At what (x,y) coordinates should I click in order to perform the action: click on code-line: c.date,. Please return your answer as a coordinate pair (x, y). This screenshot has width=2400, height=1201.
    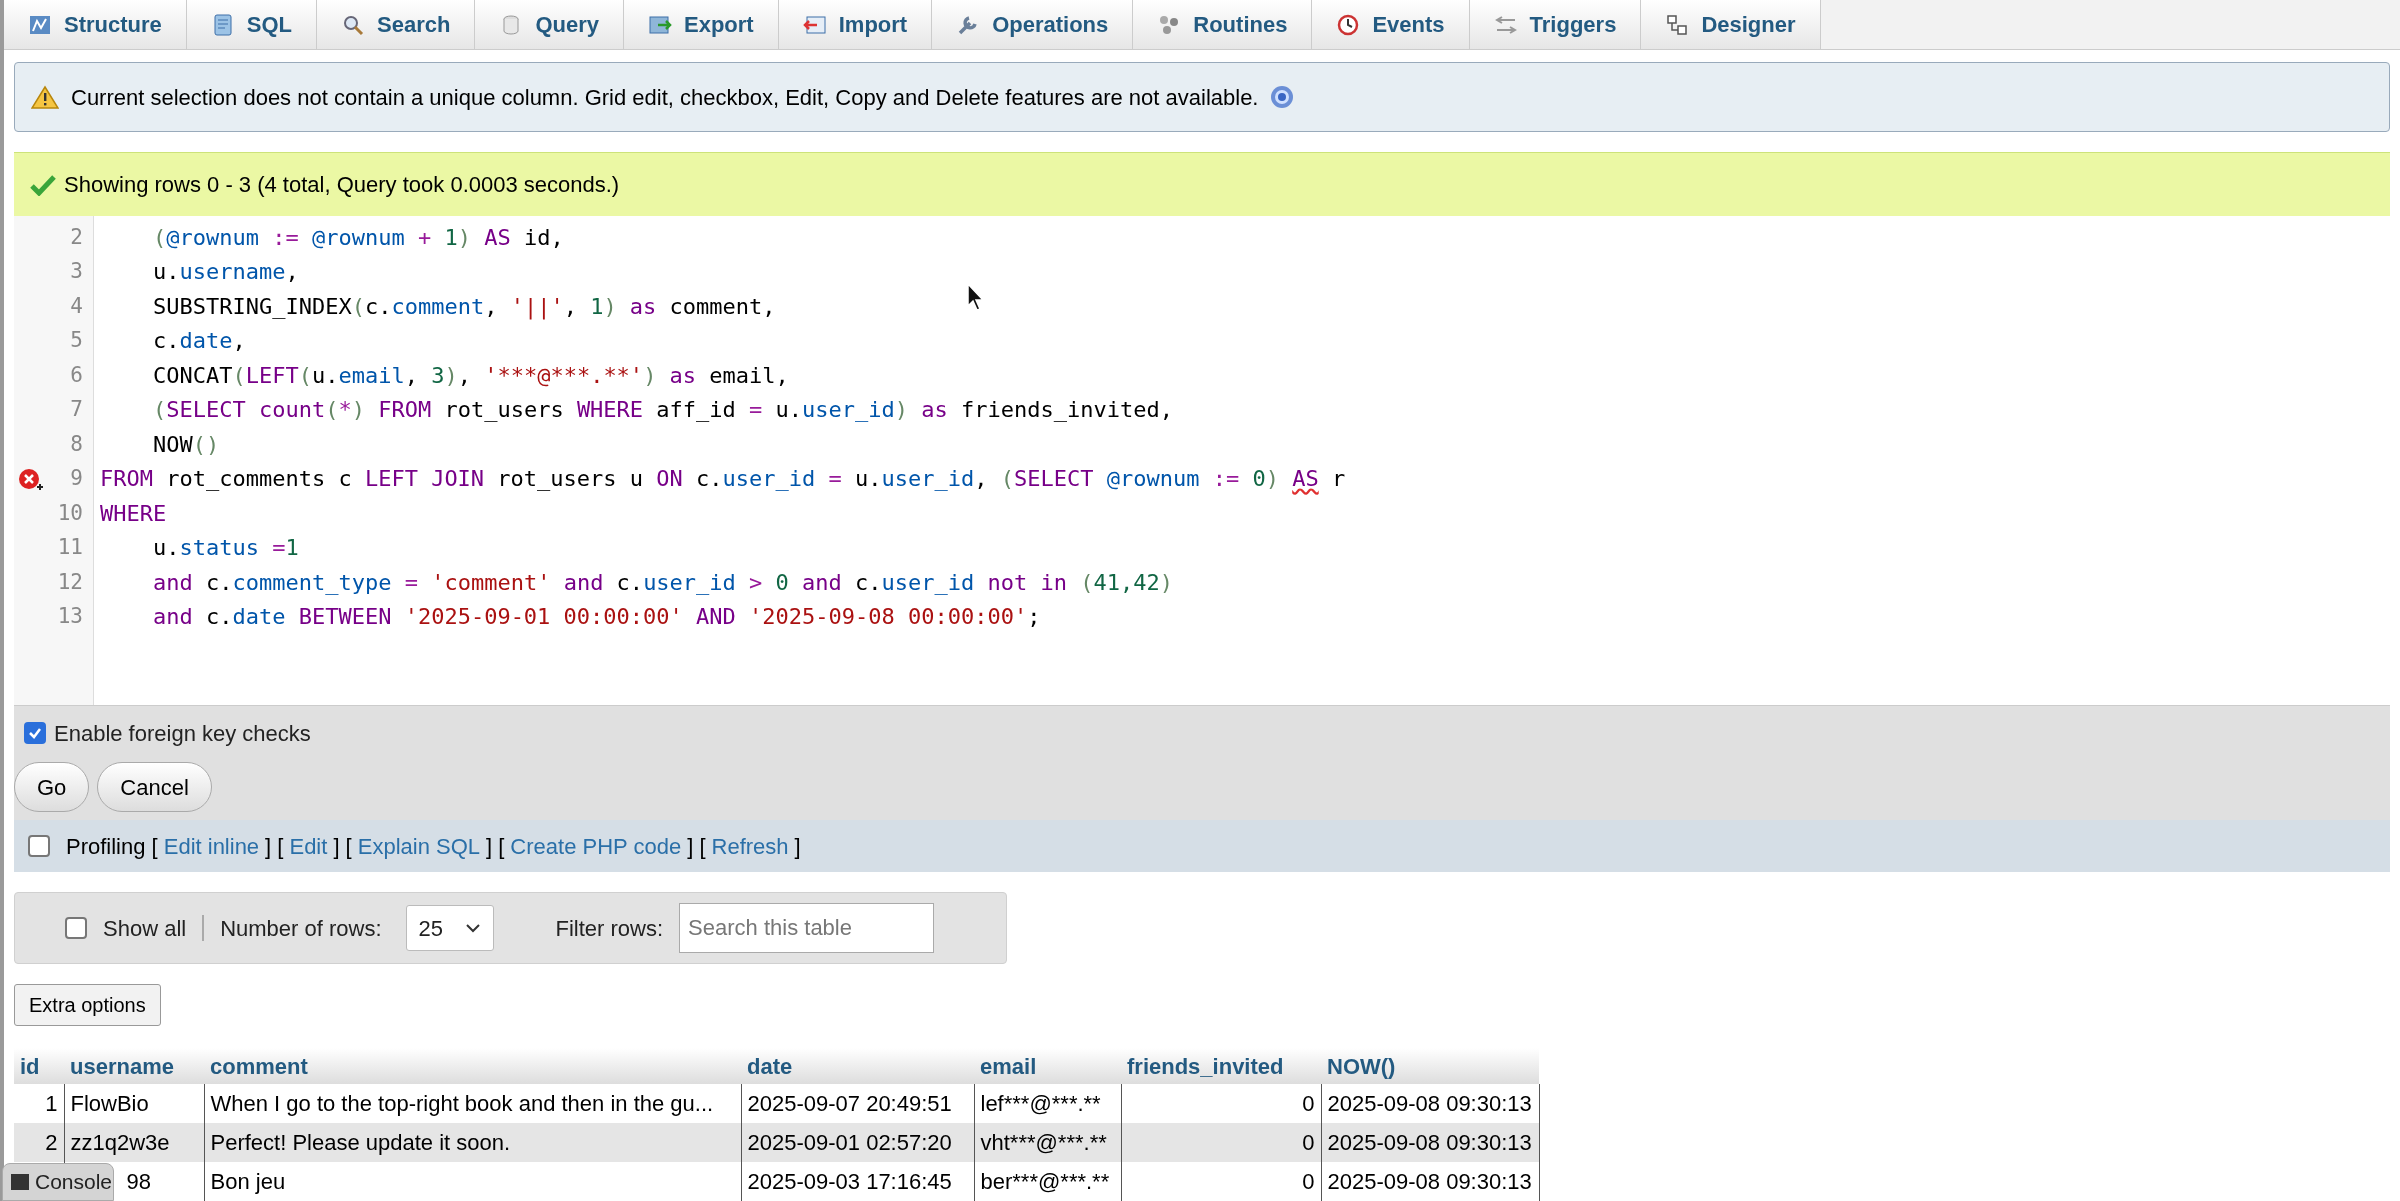
    Looking at the image, I should click on (198, 341).